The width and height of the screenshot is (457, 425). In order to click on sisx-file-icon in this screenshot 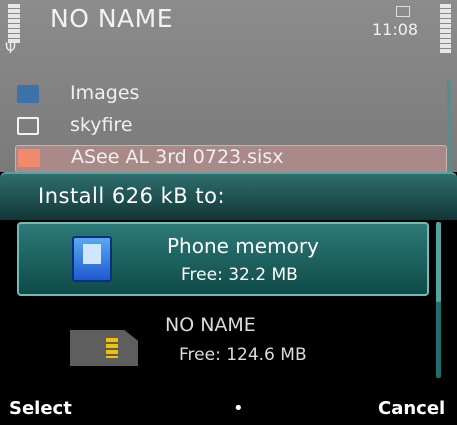, I will do `click(29, 158)`.